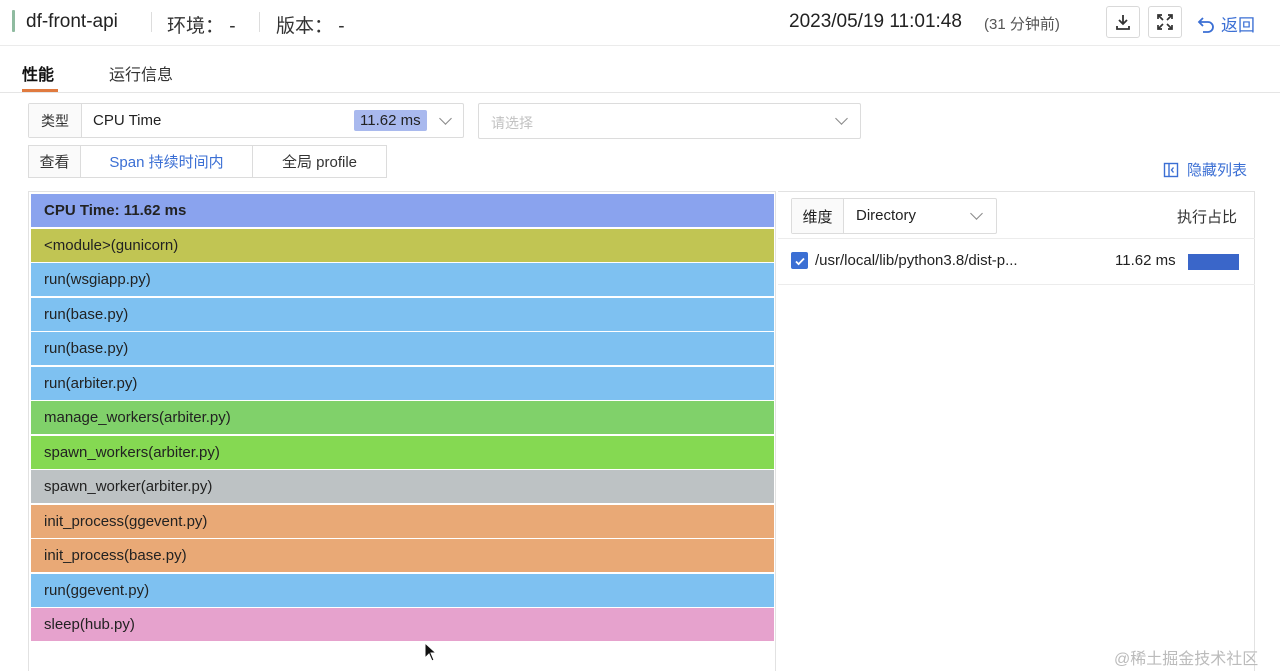 The image size is (1280, 671). Describe the element at coordinates (640, 70) in the screenshot. I see `tab-bar: 性能 运行信息` at that location.